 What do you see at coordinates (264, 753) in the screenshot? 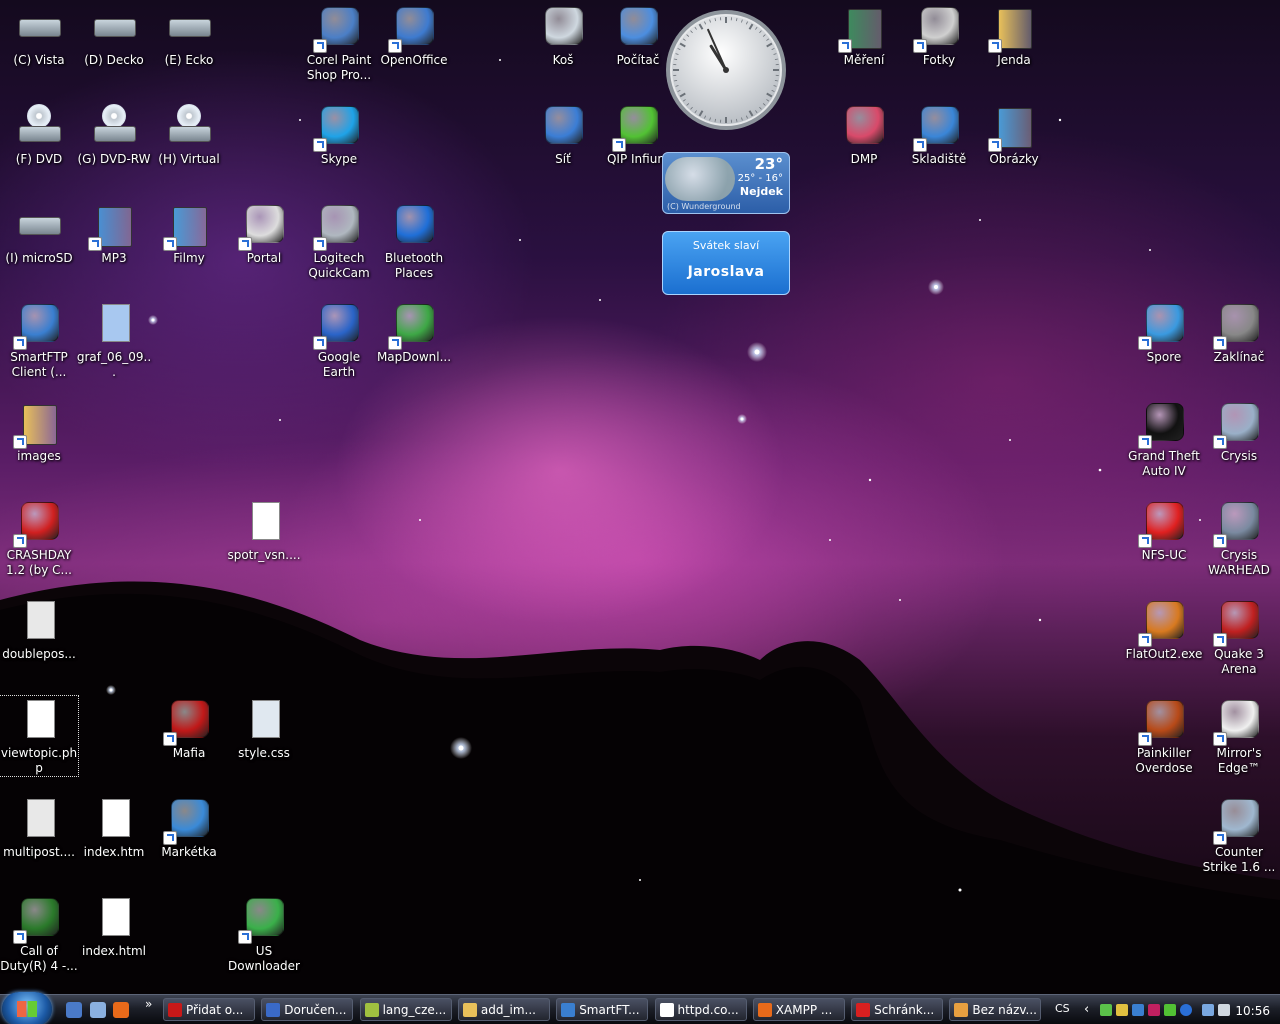
I see `desktop-icon-label: style.css` at bounding box center [264, 753].